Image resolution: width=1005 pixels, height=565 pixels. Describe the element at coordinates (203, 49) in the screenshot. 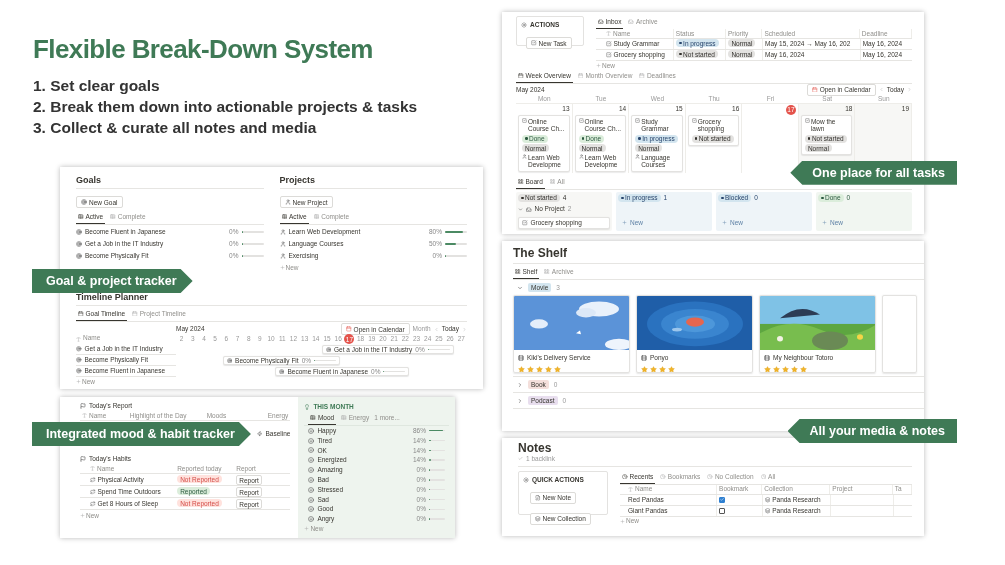

I see `headline: Flexible Break-Down System` at that location.